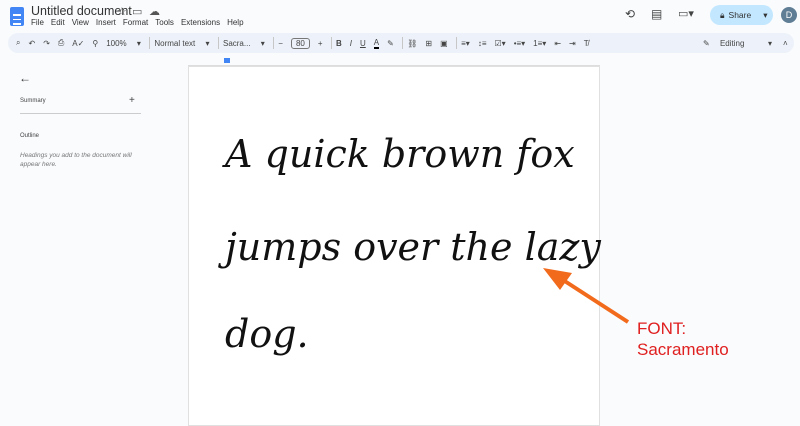 The image size is (800, 426). Describe the element at coordinates (683, 349) in the screenshot. I see `annotation-line-2: Sacramento` at that location.